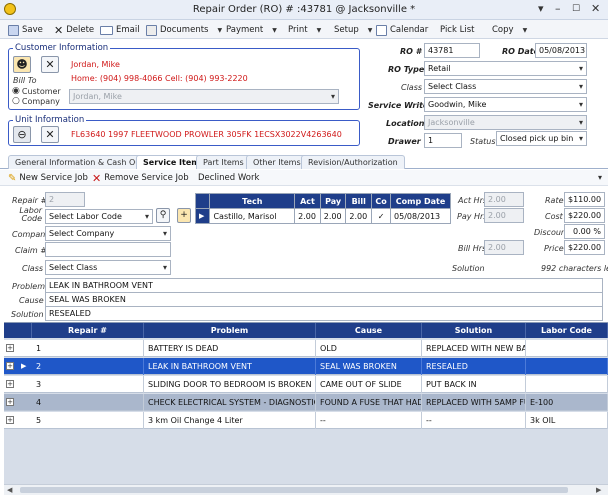 This screenshot has width=608, height=495. What do you see at coordinates (474, 330) in the screenshot?
I see `grid-header-solution: Solution` at bounding box center [474, 330].